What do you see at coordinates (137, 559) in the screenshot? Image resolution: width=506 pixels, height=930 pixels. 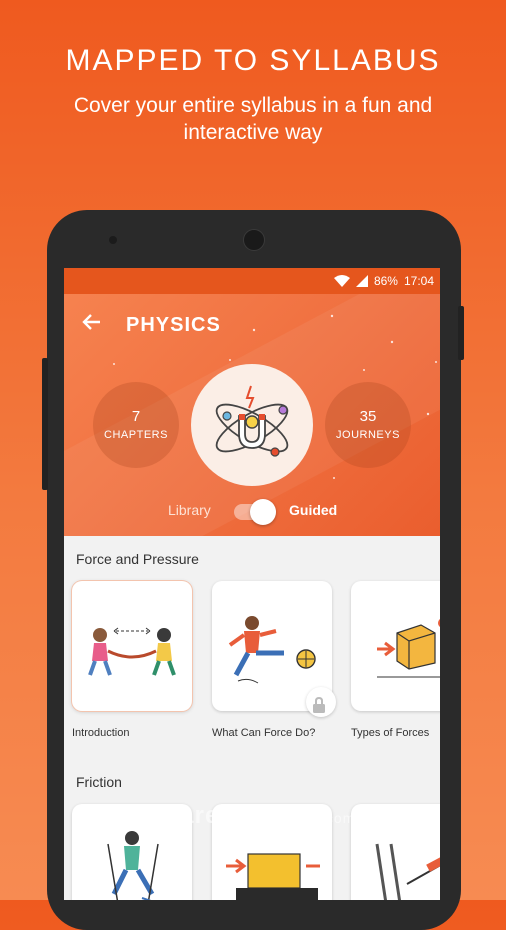 I see `section-title: Force and Pressure` at bounding box center [137, 559].